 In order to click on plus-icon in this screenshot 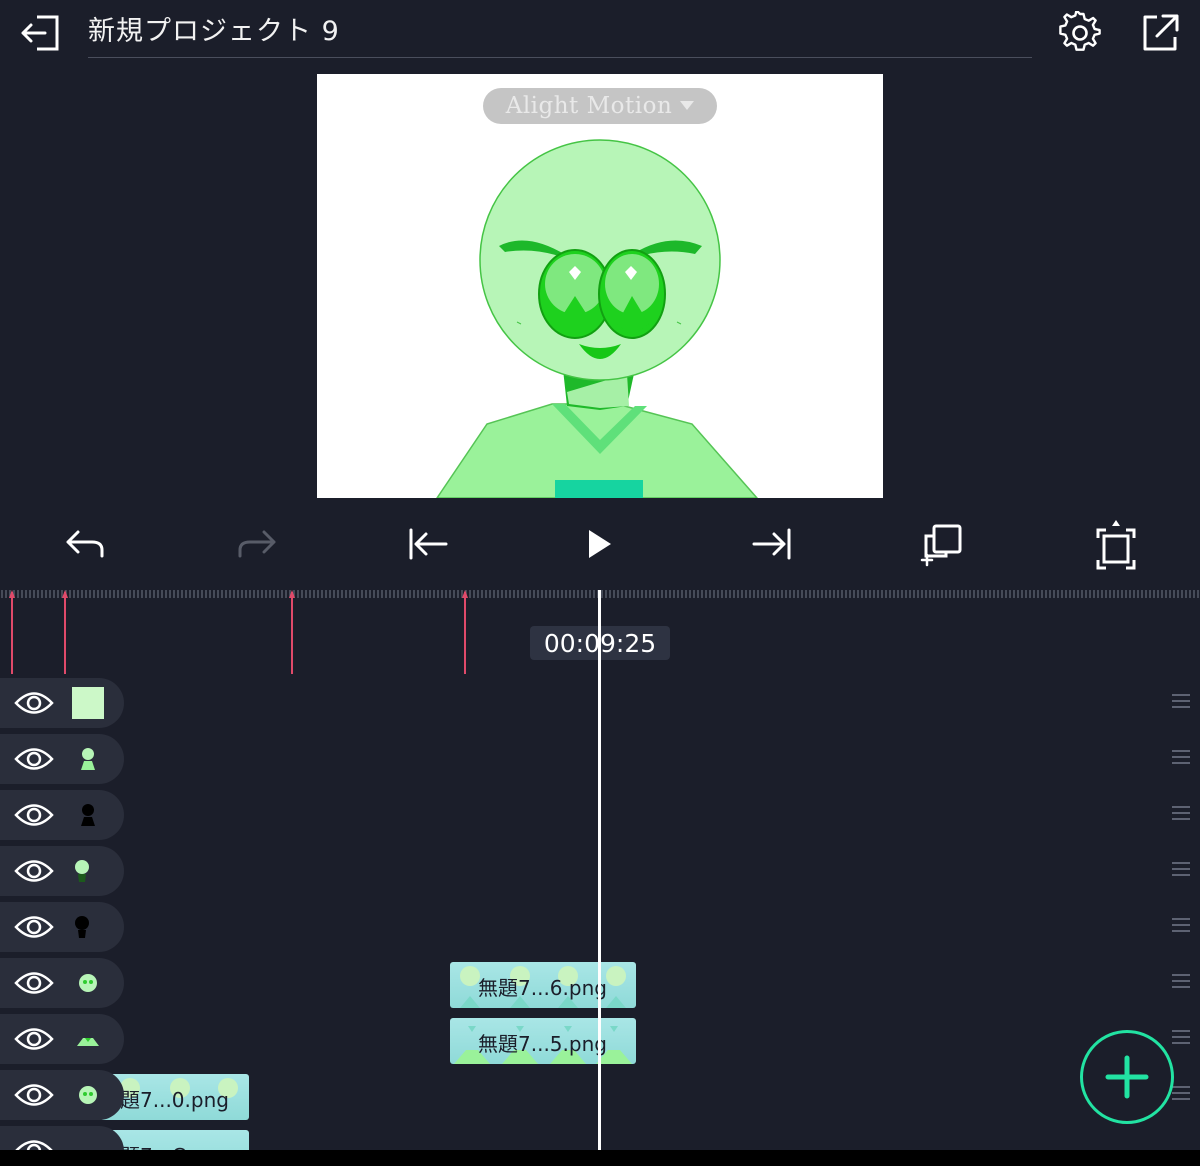, I will do `click(1127, 1077)`.